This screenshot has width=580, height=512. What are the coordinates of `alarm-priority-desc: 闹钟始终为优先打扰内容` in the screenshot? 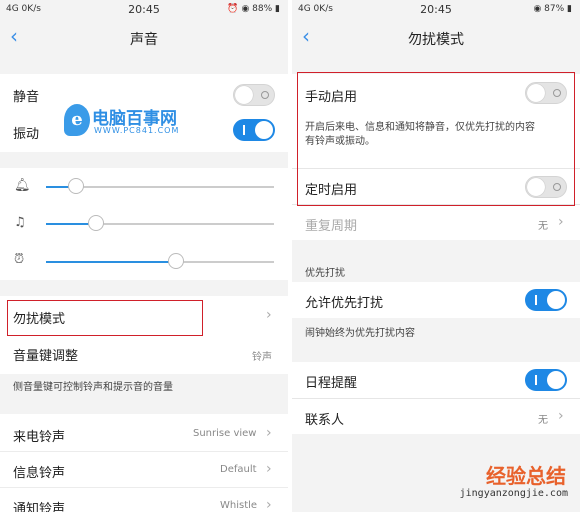 It's located at (360, 333).